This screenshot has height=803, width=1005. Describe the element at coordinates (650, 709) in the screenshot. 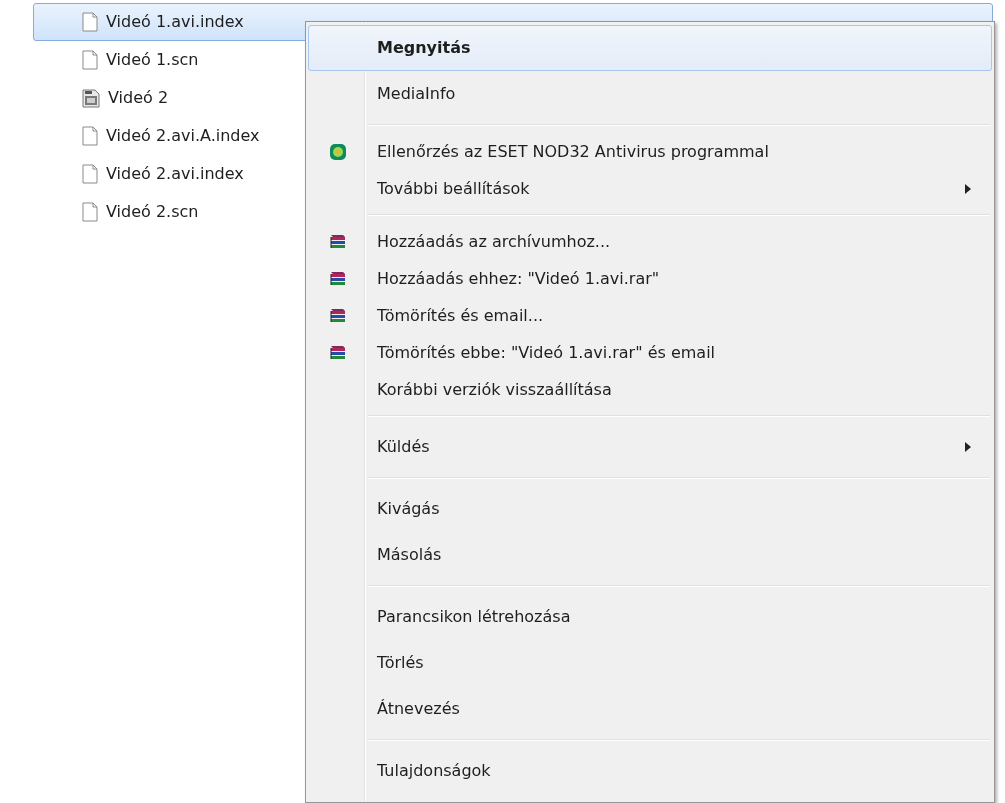

I see `menu-item: Átnevezés` at that location.